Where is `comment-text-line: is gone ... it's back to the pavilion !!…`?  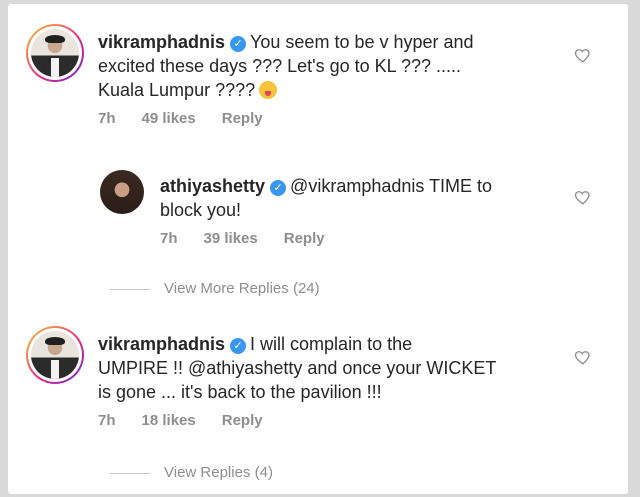 comment-text-line: is gone ... it's back to the pavilion !!… is located at coordinates (240, 392).